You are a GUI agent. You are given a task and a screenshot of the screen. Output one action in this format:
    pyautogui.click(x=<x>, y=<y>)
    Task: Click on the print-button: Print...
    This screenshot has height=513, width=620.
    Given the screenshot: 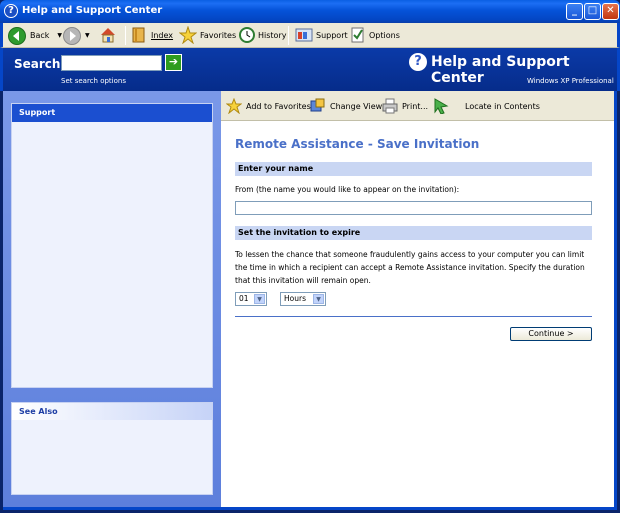 What is the action you would take?
    pyautogui.click(x=405, y=106)
    